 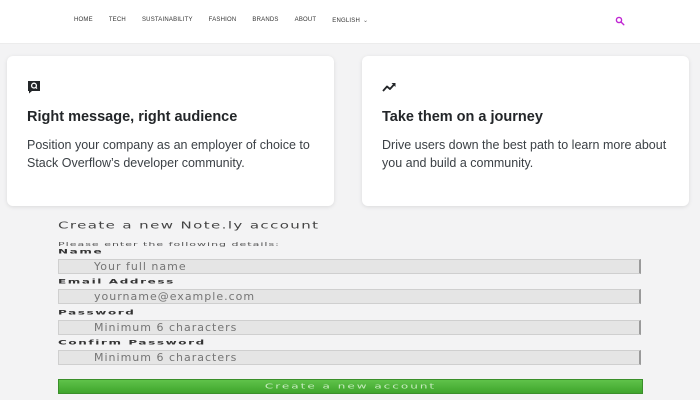 I want to click on trend-up-icon, so click(x=389, y=87).